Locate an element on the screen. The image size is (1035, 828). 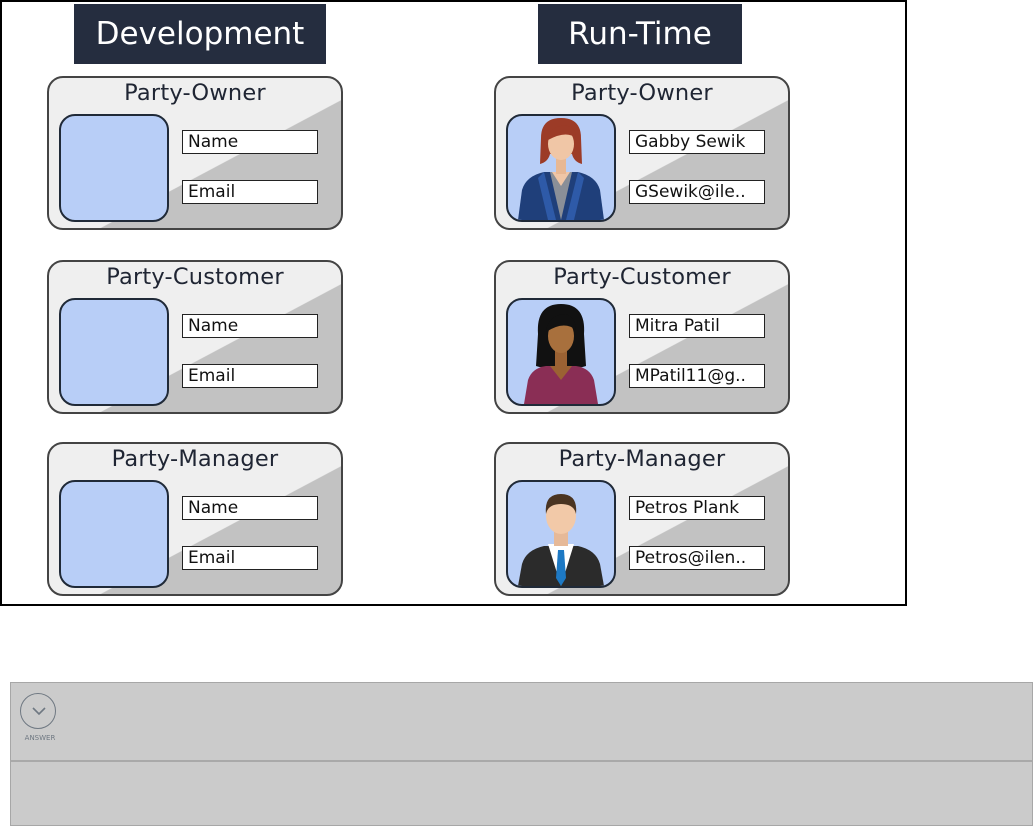
runtime-owner-card: Party-Owner Gabby Sewik GSewik@ile.. is located at coordinates (642, 153).